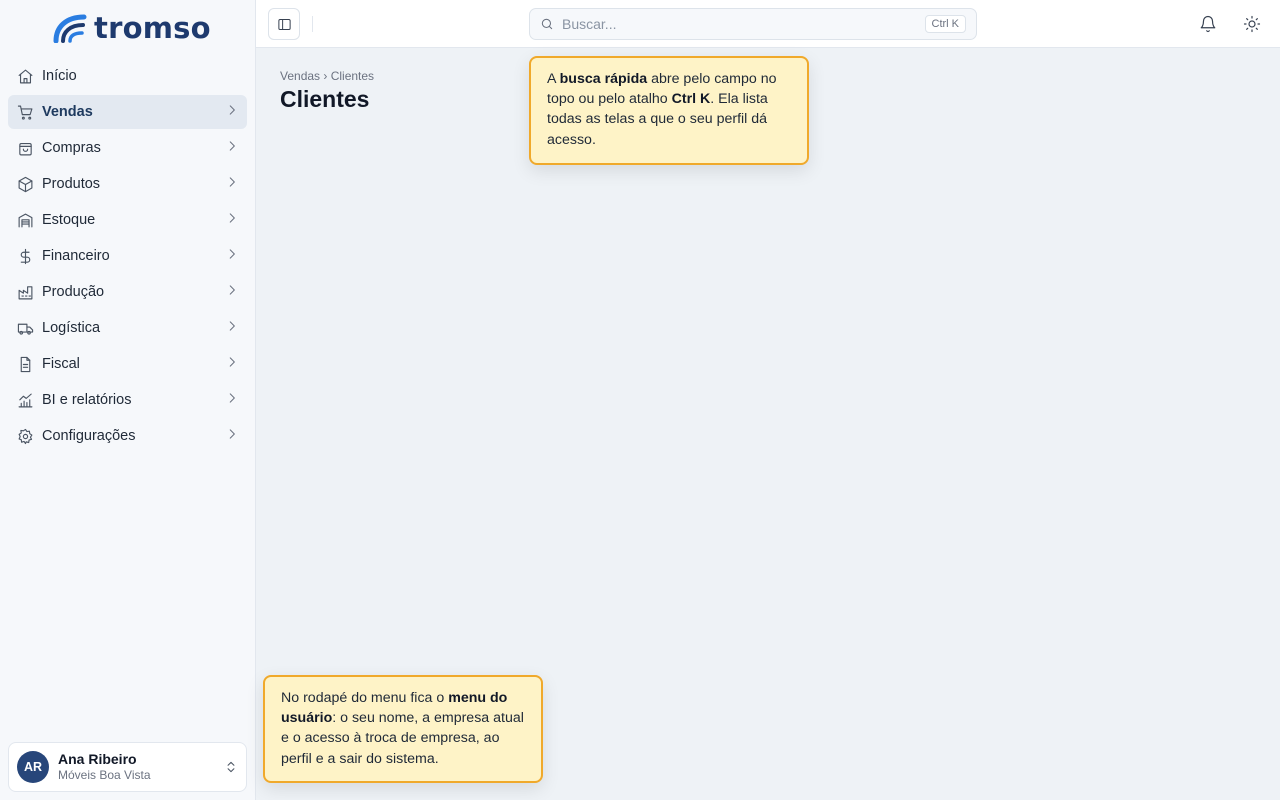 This screenshot has height=800, width=1280. I want to click on search-icon, so click(547, 24).